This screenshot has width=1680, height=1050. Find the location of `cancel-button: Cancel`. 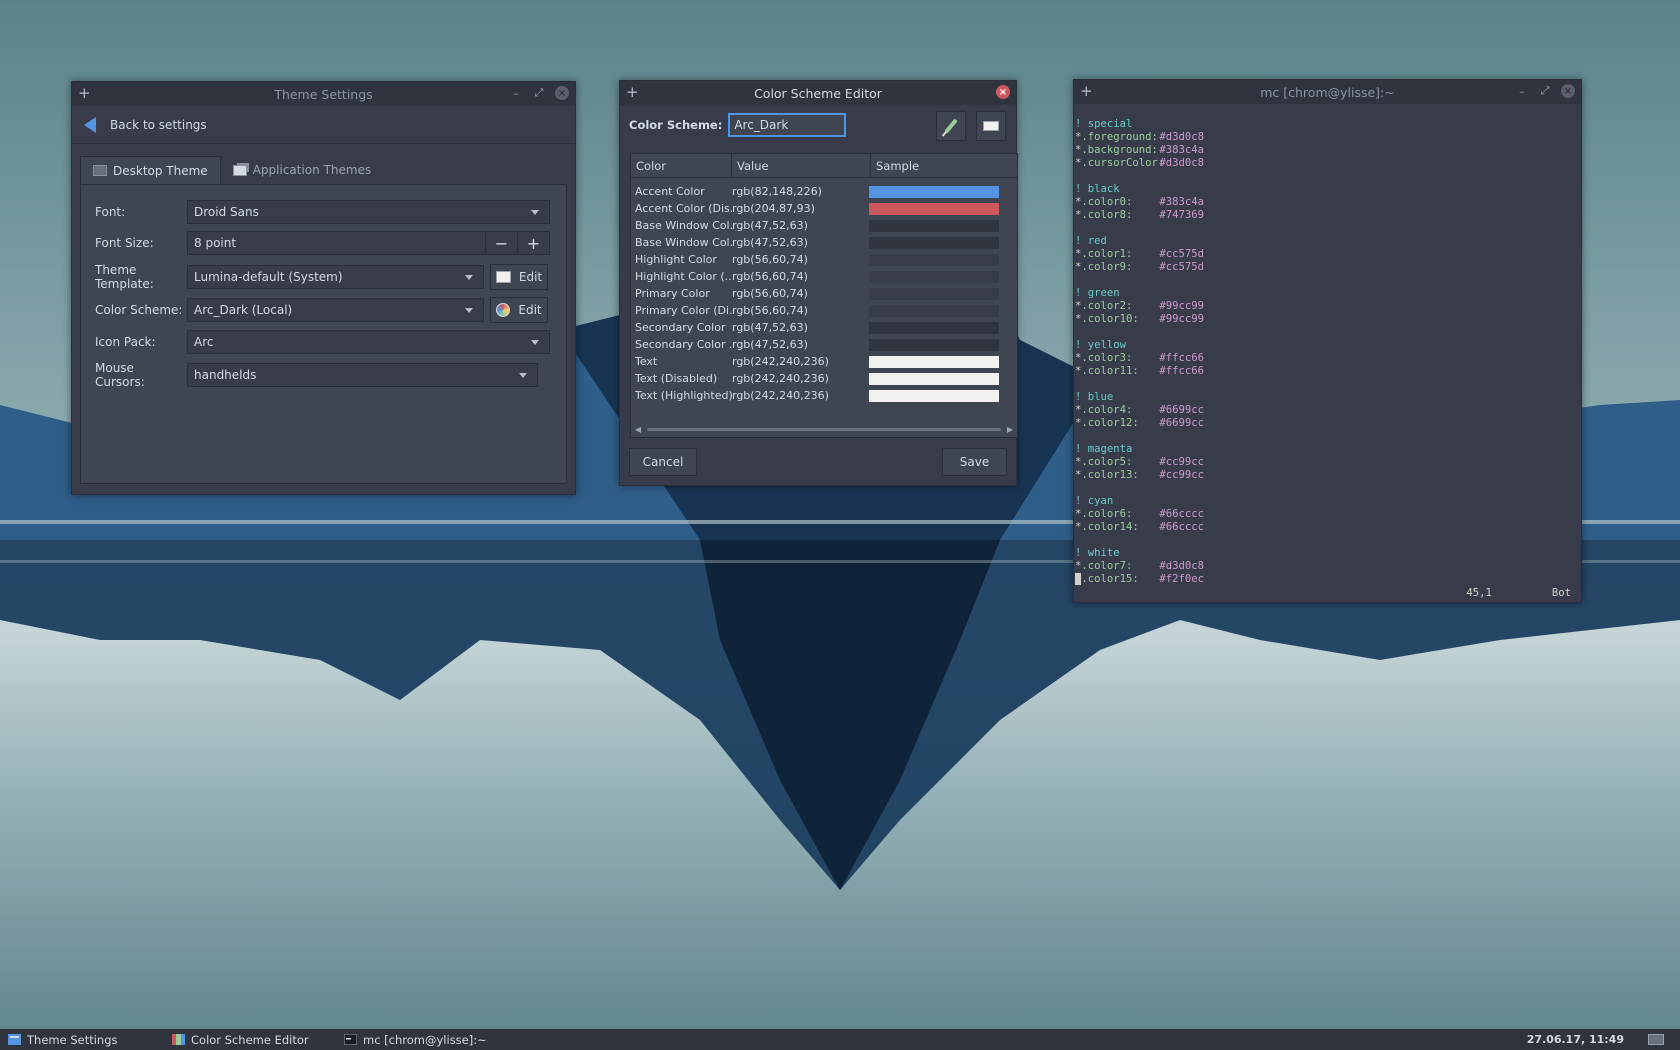

cancel-button: Cancel is located at coordinates (663, 462).